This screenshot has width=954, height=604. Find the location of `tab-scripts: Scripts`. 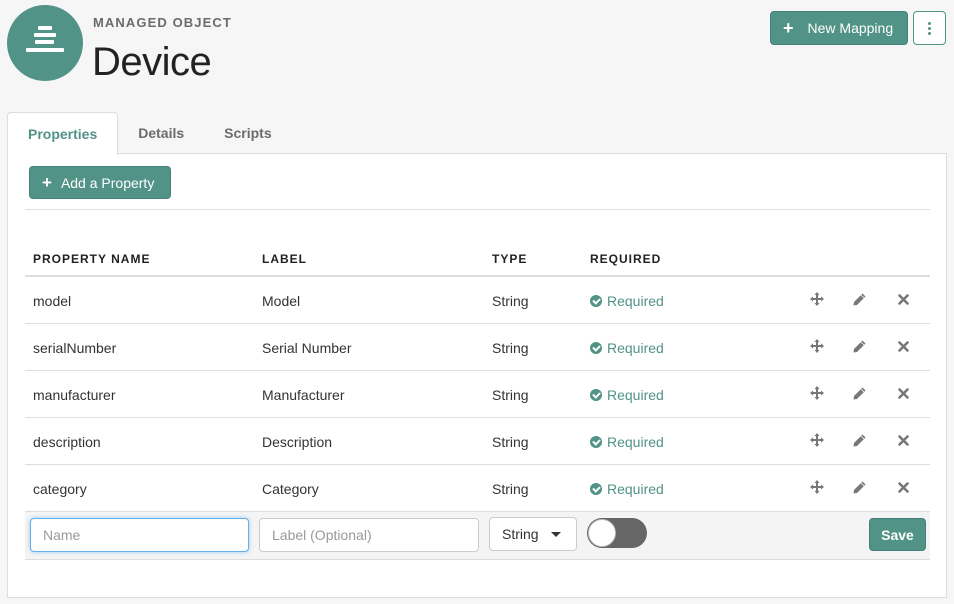

tab-scripts: Scripts is located at coordinates (247, 133).